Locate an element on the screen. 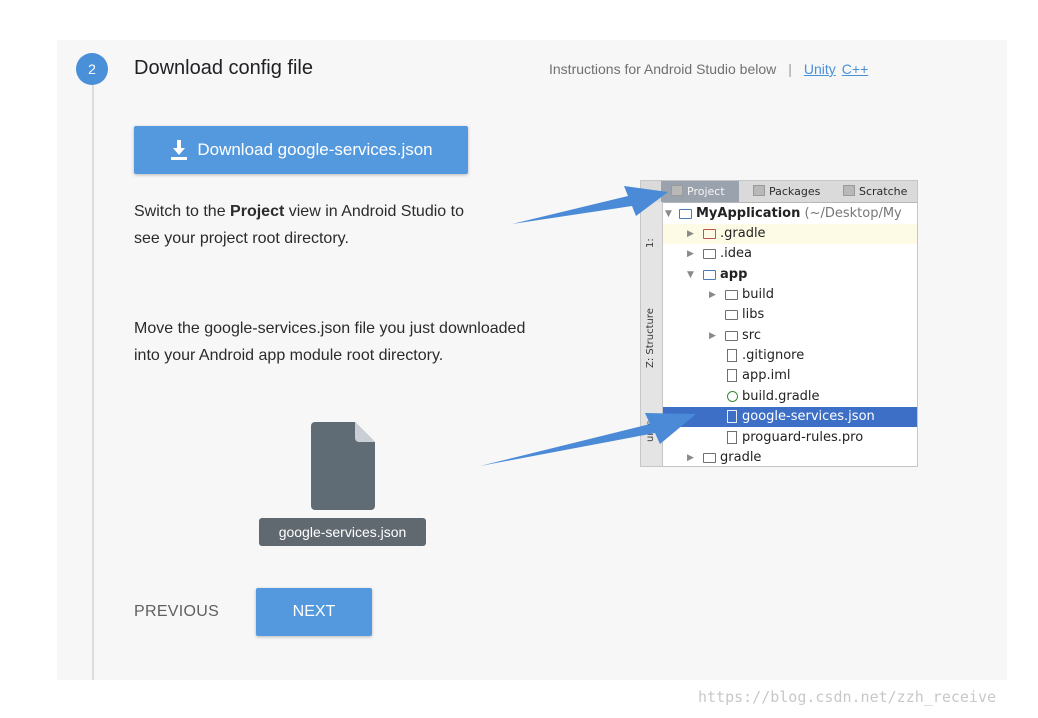 The width and height of the screenshot is (1038, 718). watermark: https://blog.csdn.net/zzh_receive is located at coordinates (847, 697).